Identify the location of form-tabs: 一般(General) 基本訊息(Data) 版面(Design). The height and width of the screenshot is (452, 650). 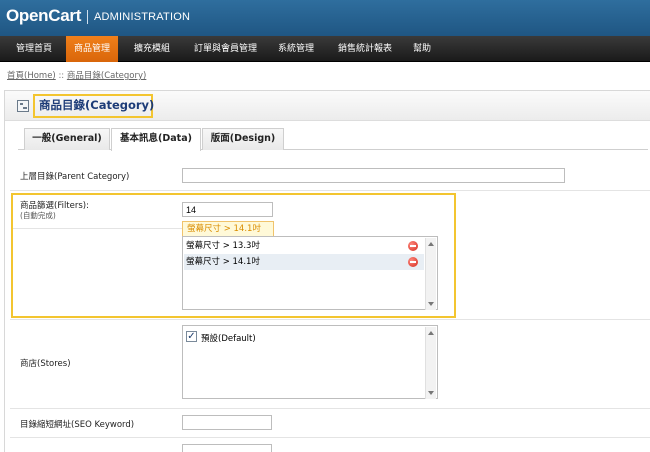
(333, 139).